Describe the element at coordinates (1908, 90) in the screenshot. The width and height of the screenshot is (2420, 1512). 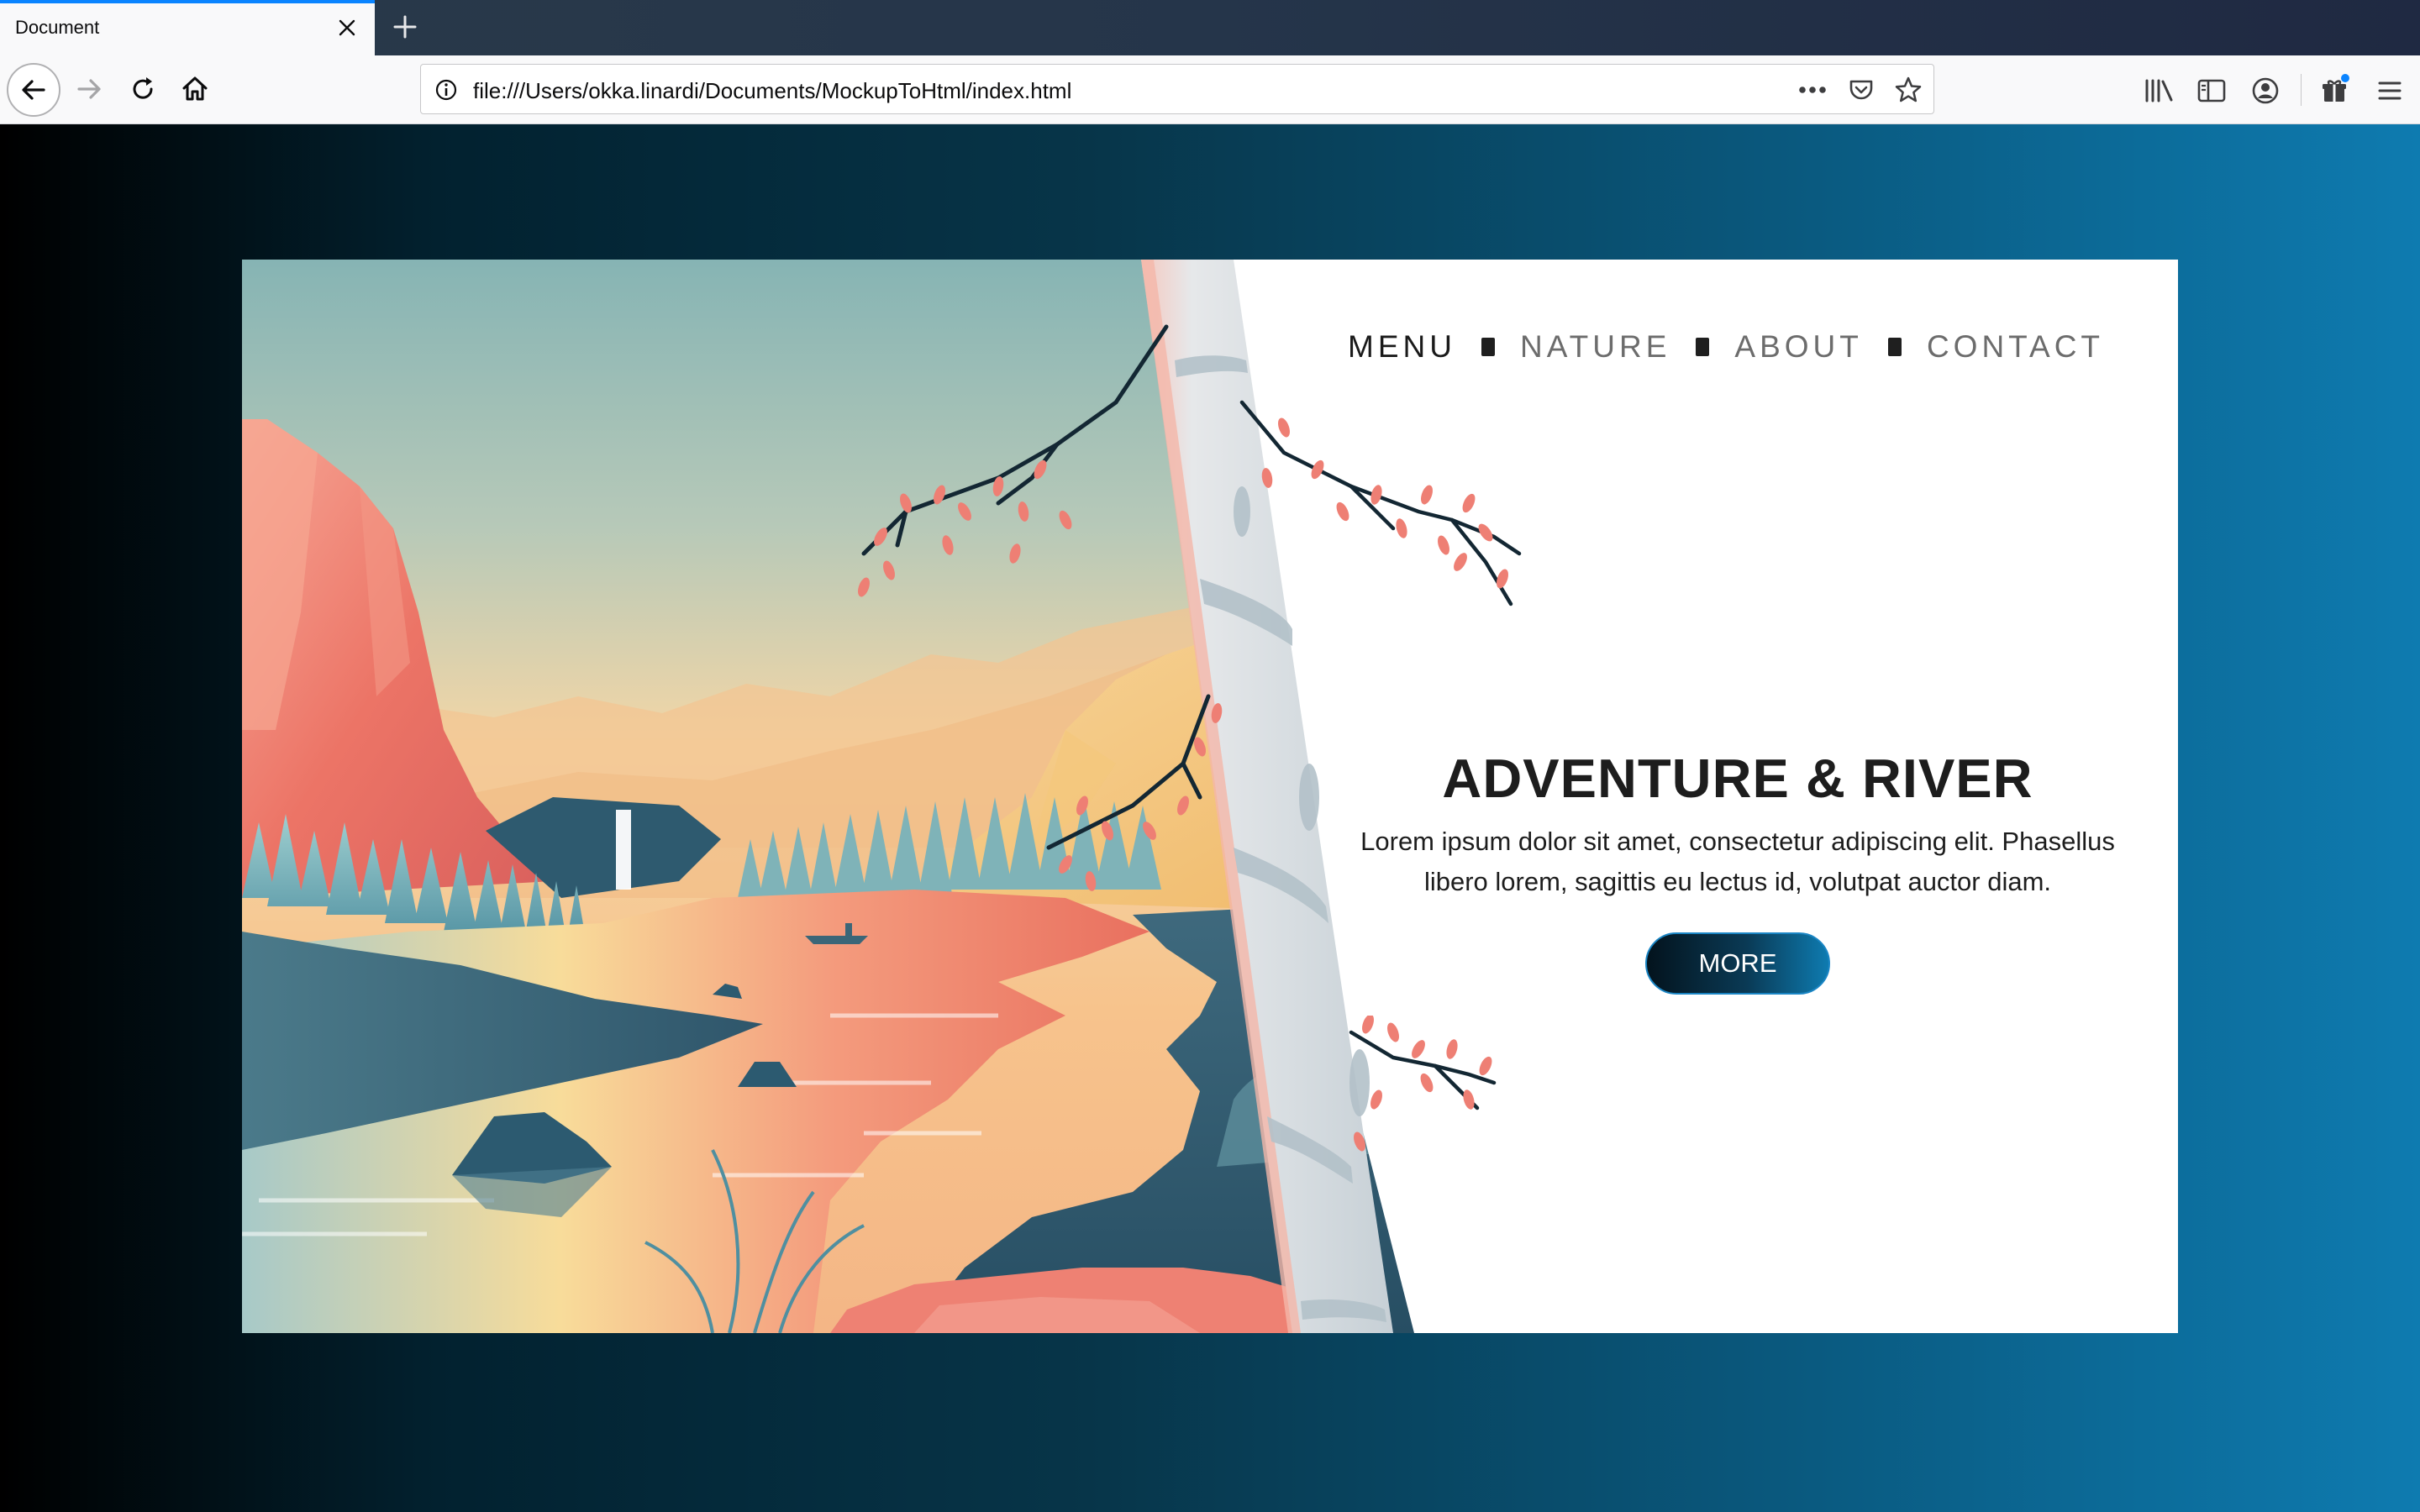
I see `bookmark-star-icon` at that location.